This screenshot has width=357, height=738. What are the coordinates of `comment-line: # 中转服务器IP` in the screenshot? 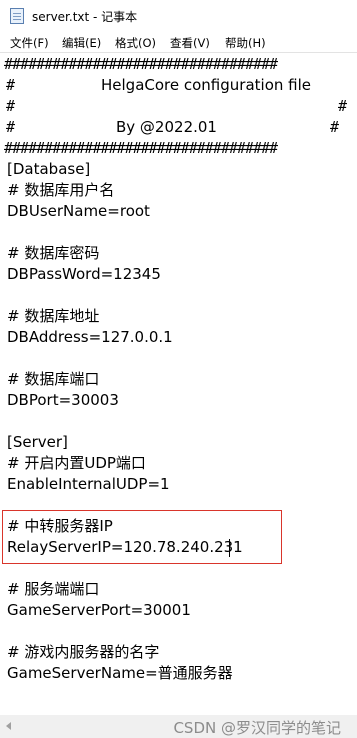 It's located at (60, 526).